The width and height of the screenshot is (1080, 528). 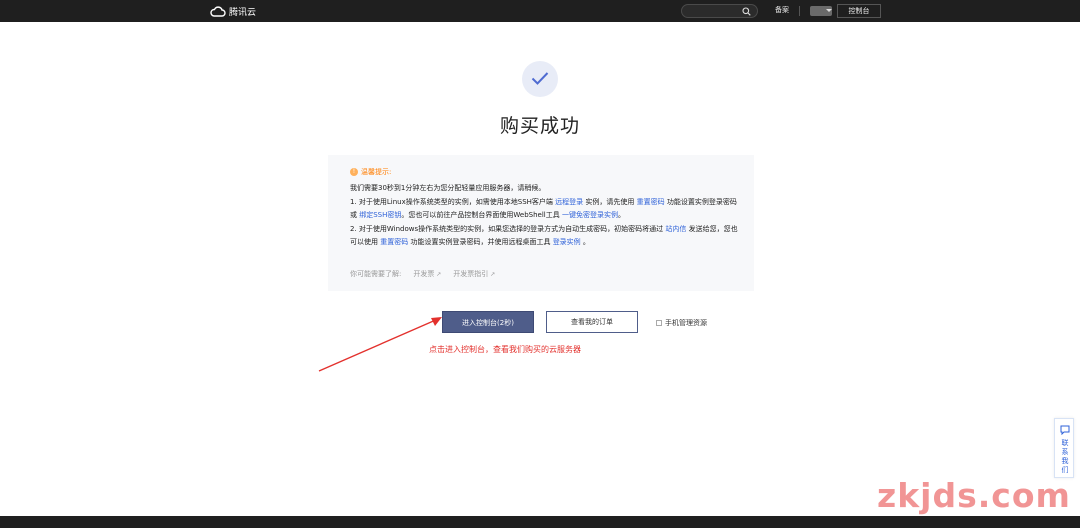 I want to click on invoice-link: 开发票, so click(x=427, y=274).